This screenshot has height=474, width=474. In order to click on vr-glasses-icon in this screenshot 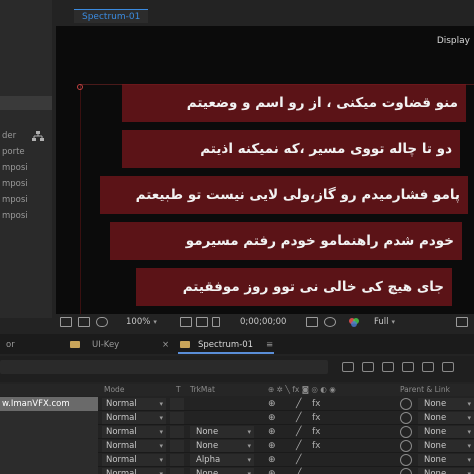, I will do `click(102, 322)`.